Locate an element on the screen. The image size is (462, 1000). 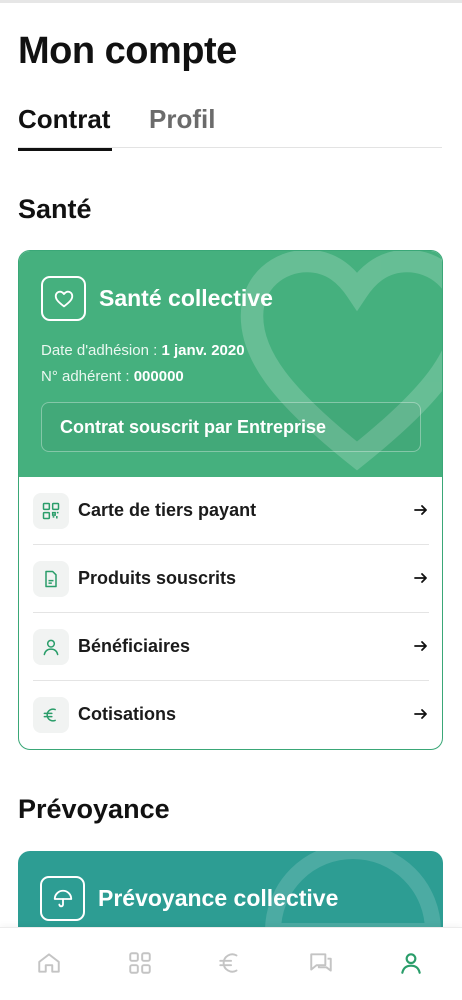
member-number: N° adhérent : 000000 is located at coordinates (112, 376).